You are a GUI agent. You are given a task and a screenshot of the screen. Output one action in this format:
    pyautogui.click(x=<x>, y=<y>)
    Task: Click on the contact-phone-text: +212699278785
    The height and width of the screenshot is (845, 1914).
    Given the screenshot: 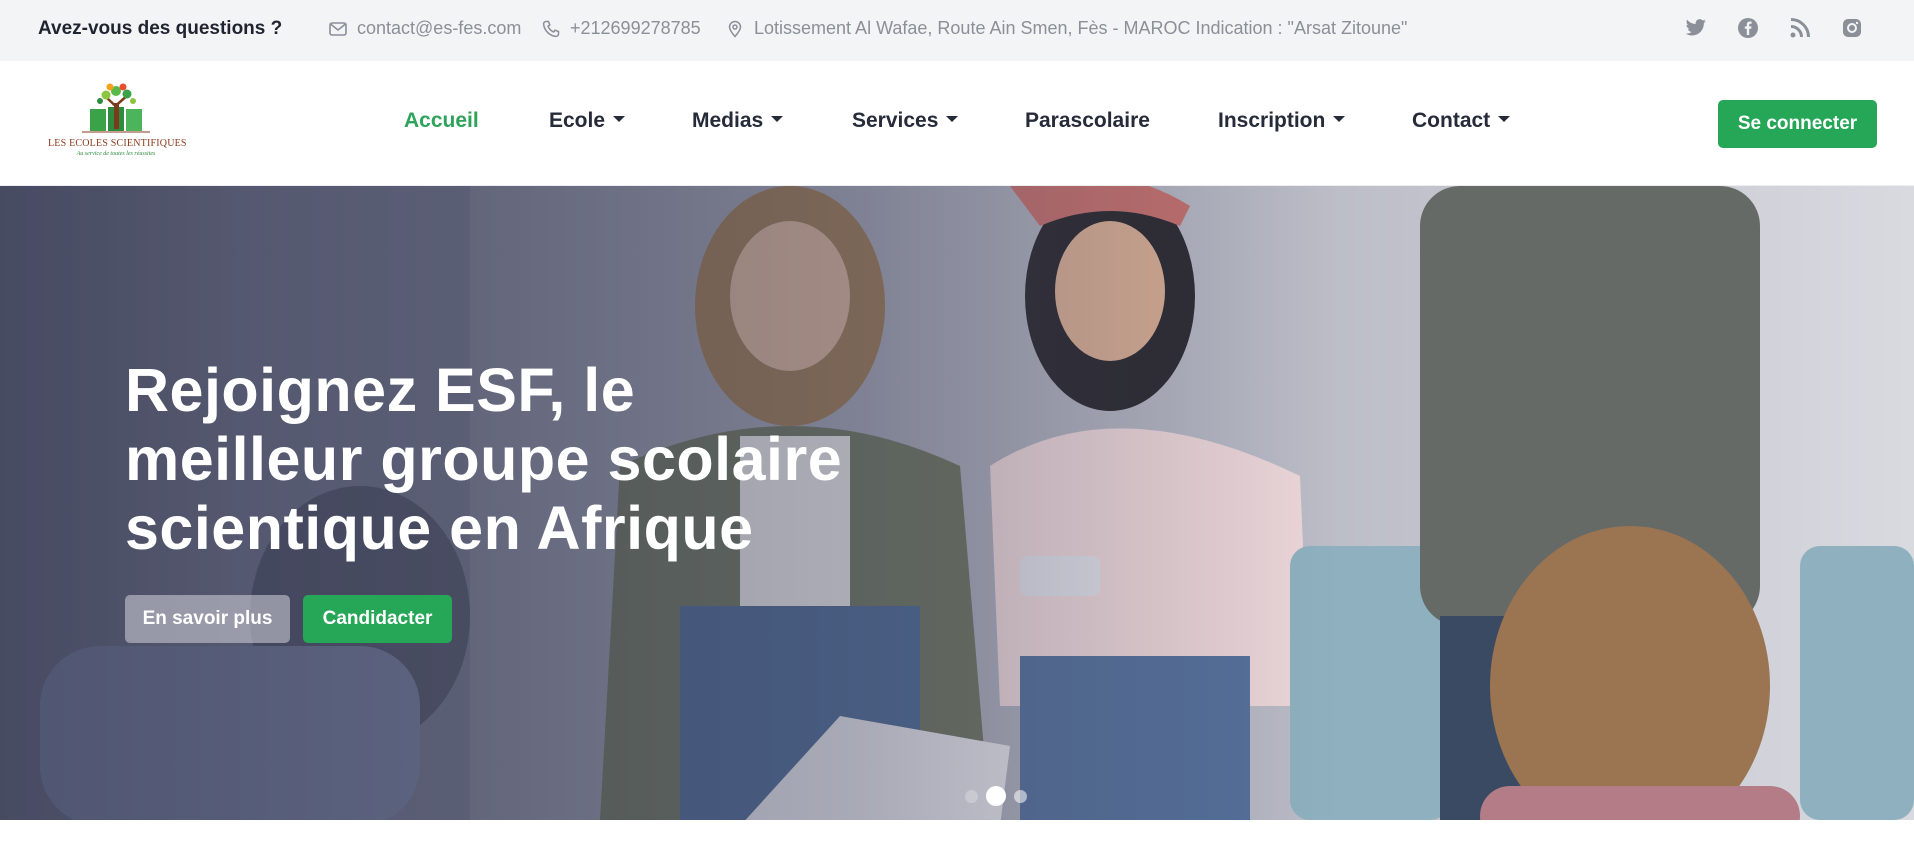 What is the action you would take?
    pyautogui.click(x=635, y=28)
    